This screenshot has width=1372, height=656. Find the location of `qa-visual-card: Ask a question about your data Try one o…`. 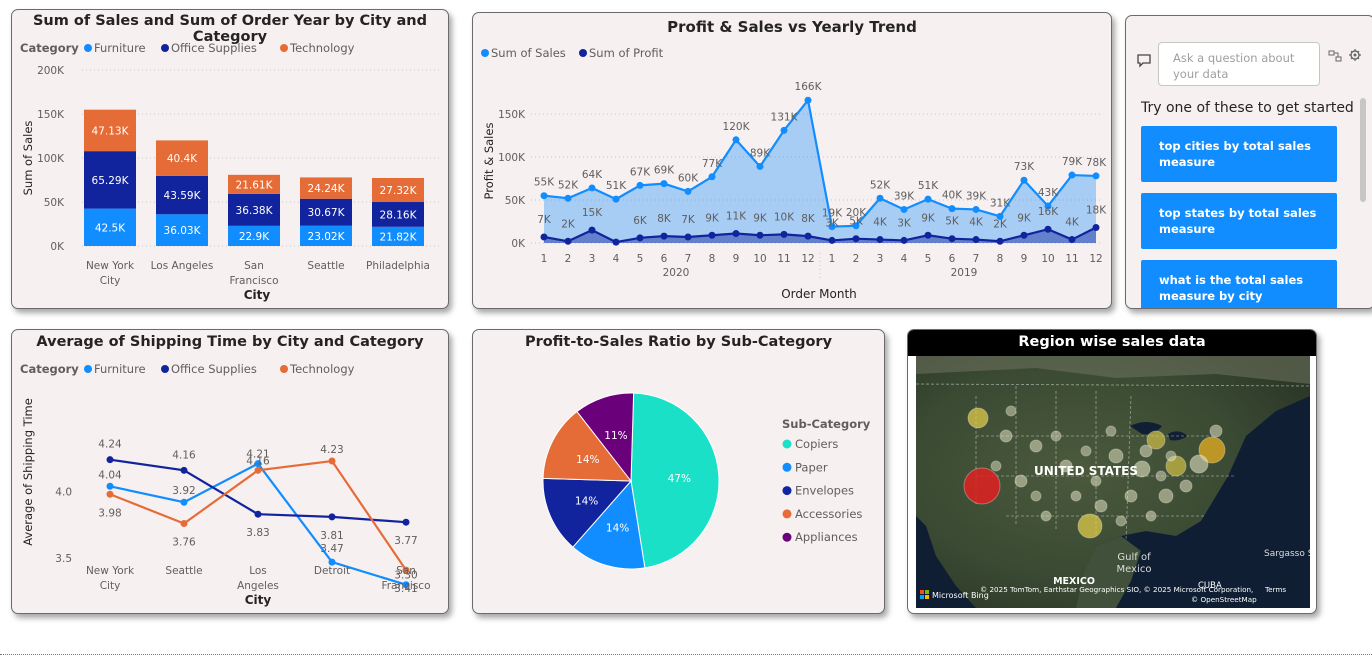

qa-visual-card: Ask a question about your data Try one o… is located at coordinates (1248, 162).